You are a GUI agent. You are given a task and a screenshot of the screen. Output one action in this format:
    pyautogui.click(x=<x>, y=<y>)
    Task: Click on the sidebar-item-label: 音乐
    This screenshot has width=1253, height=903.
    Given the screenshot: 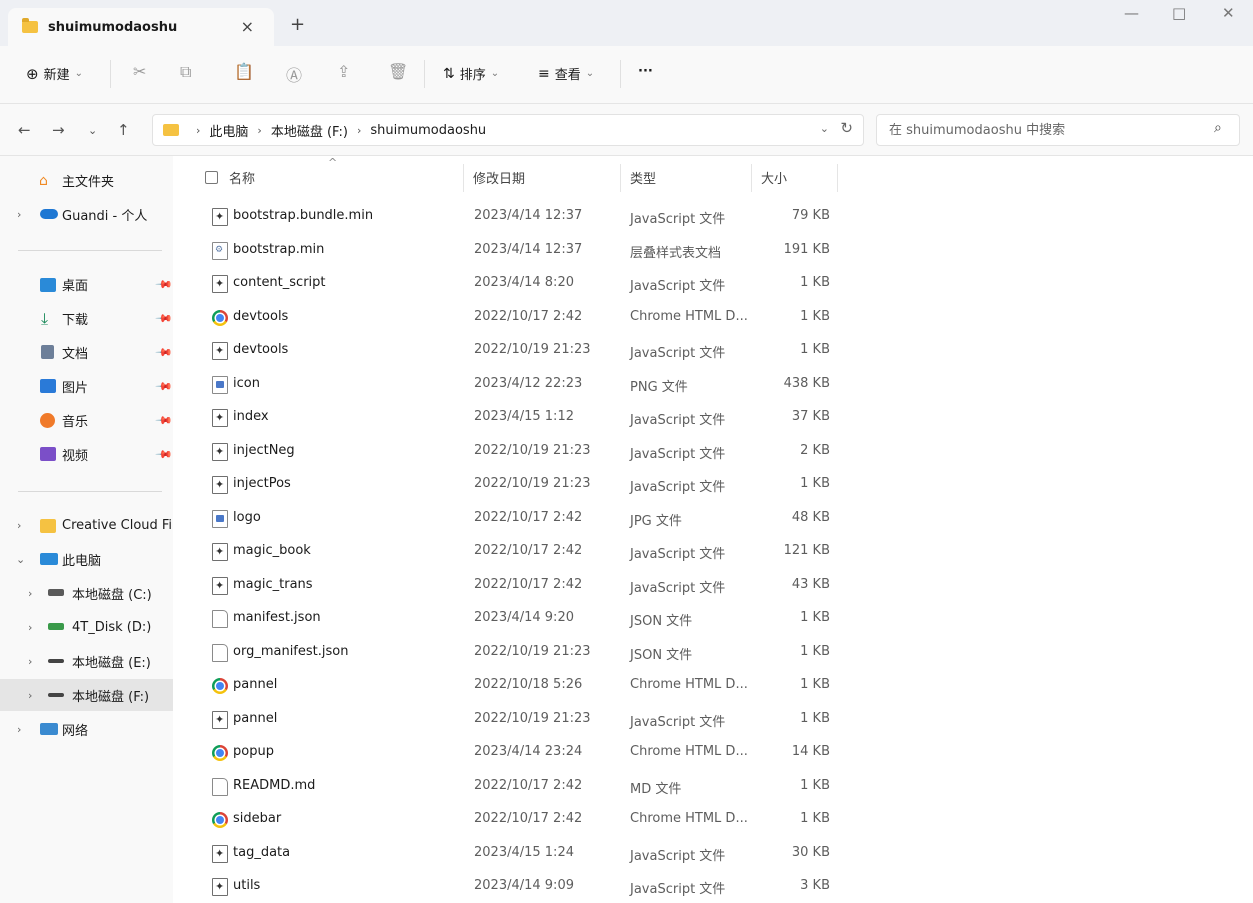 What is the action you would take?
    pyautogui.click(x=75, y=422)
    